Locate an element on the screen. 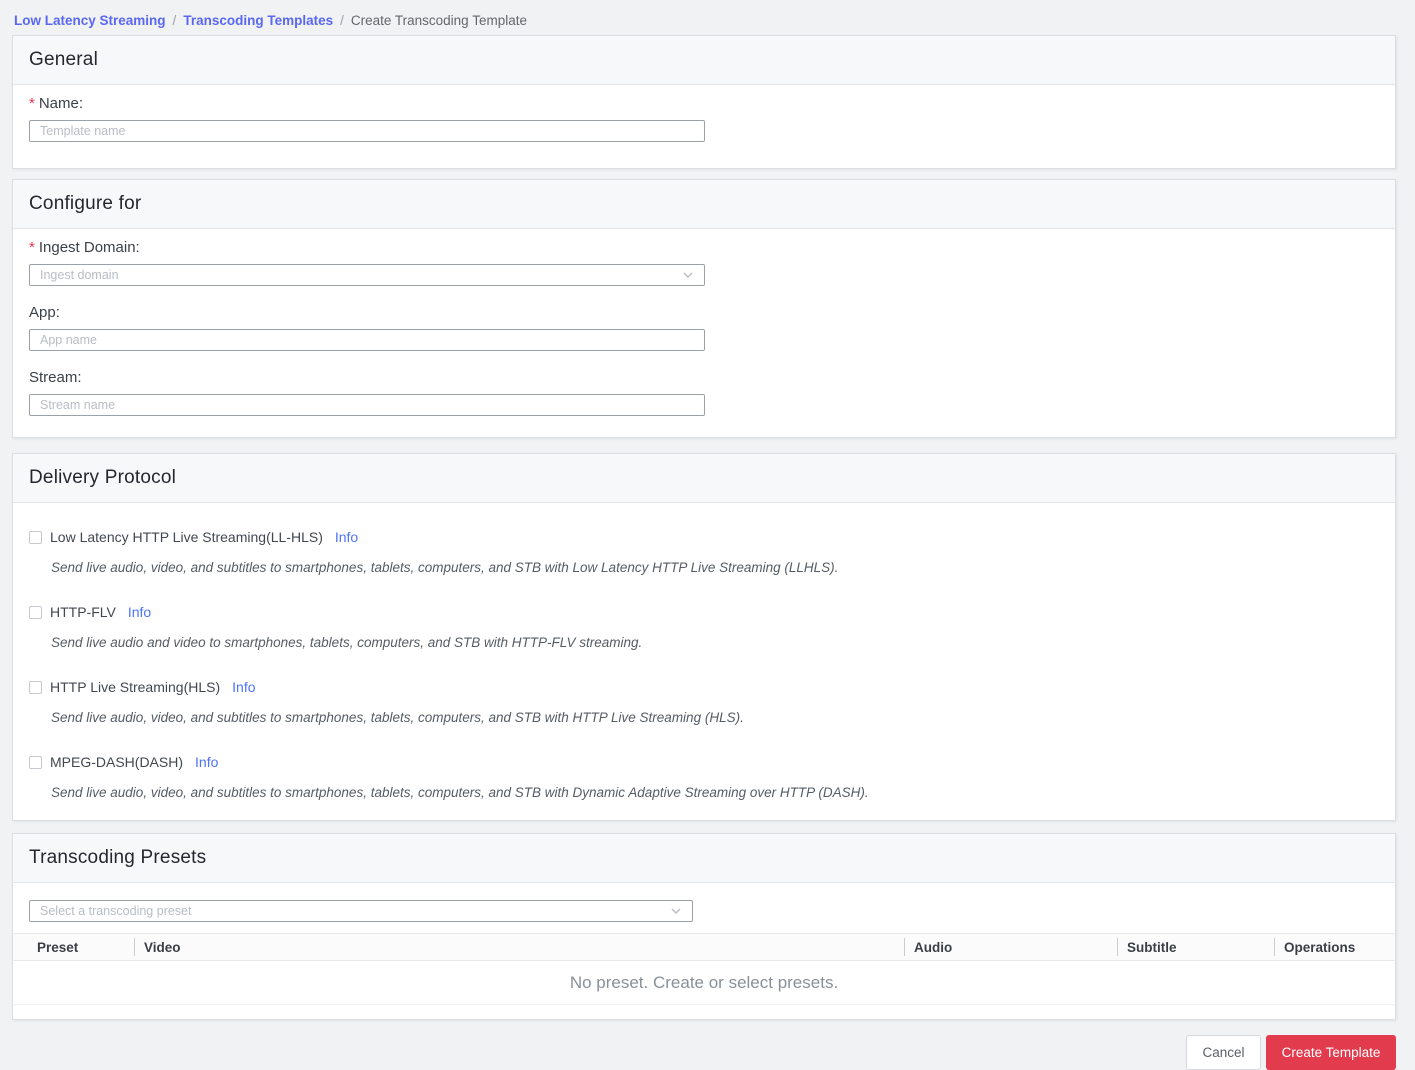 This screenshot has height=1070, width=1415. column-header-operations: Operations is located at coordinates (1334, 947).